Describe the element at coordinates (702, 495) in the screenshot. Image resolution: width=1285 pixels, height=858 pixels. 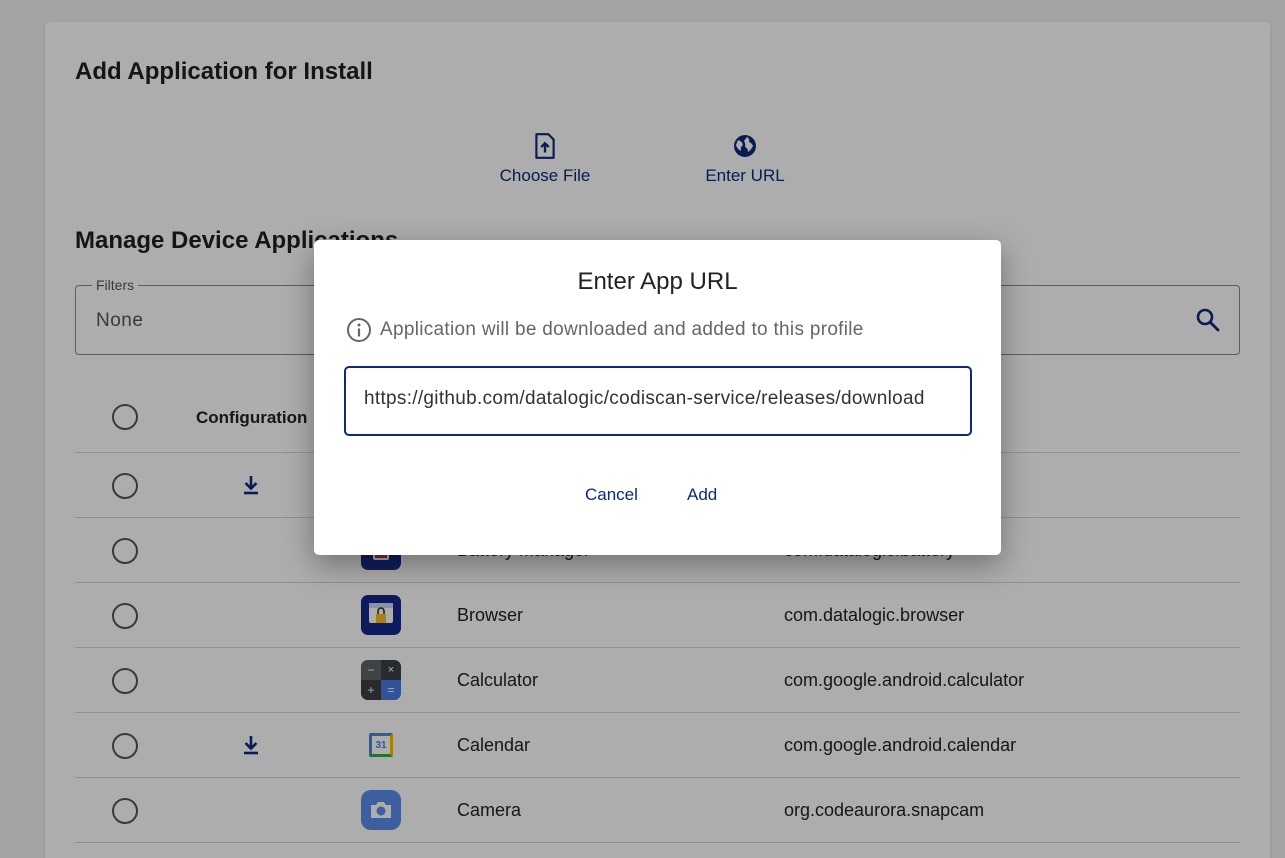
I see `add-button: Add` at that location.